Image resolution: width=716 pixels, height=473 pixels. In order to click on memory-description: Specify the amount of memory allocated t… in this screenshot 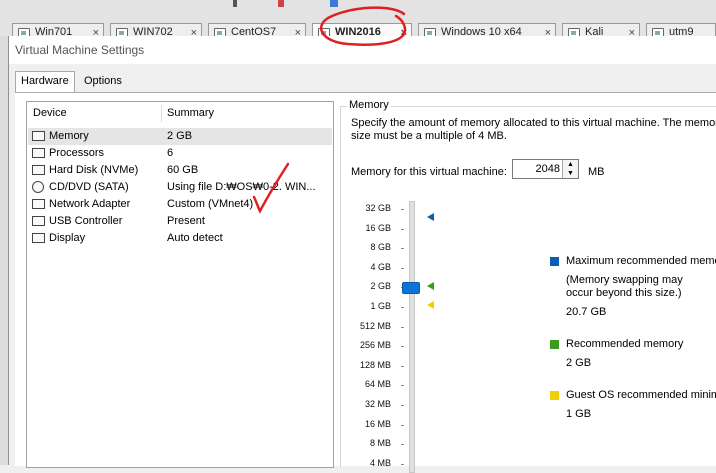, I will do `click(533, 129)`.